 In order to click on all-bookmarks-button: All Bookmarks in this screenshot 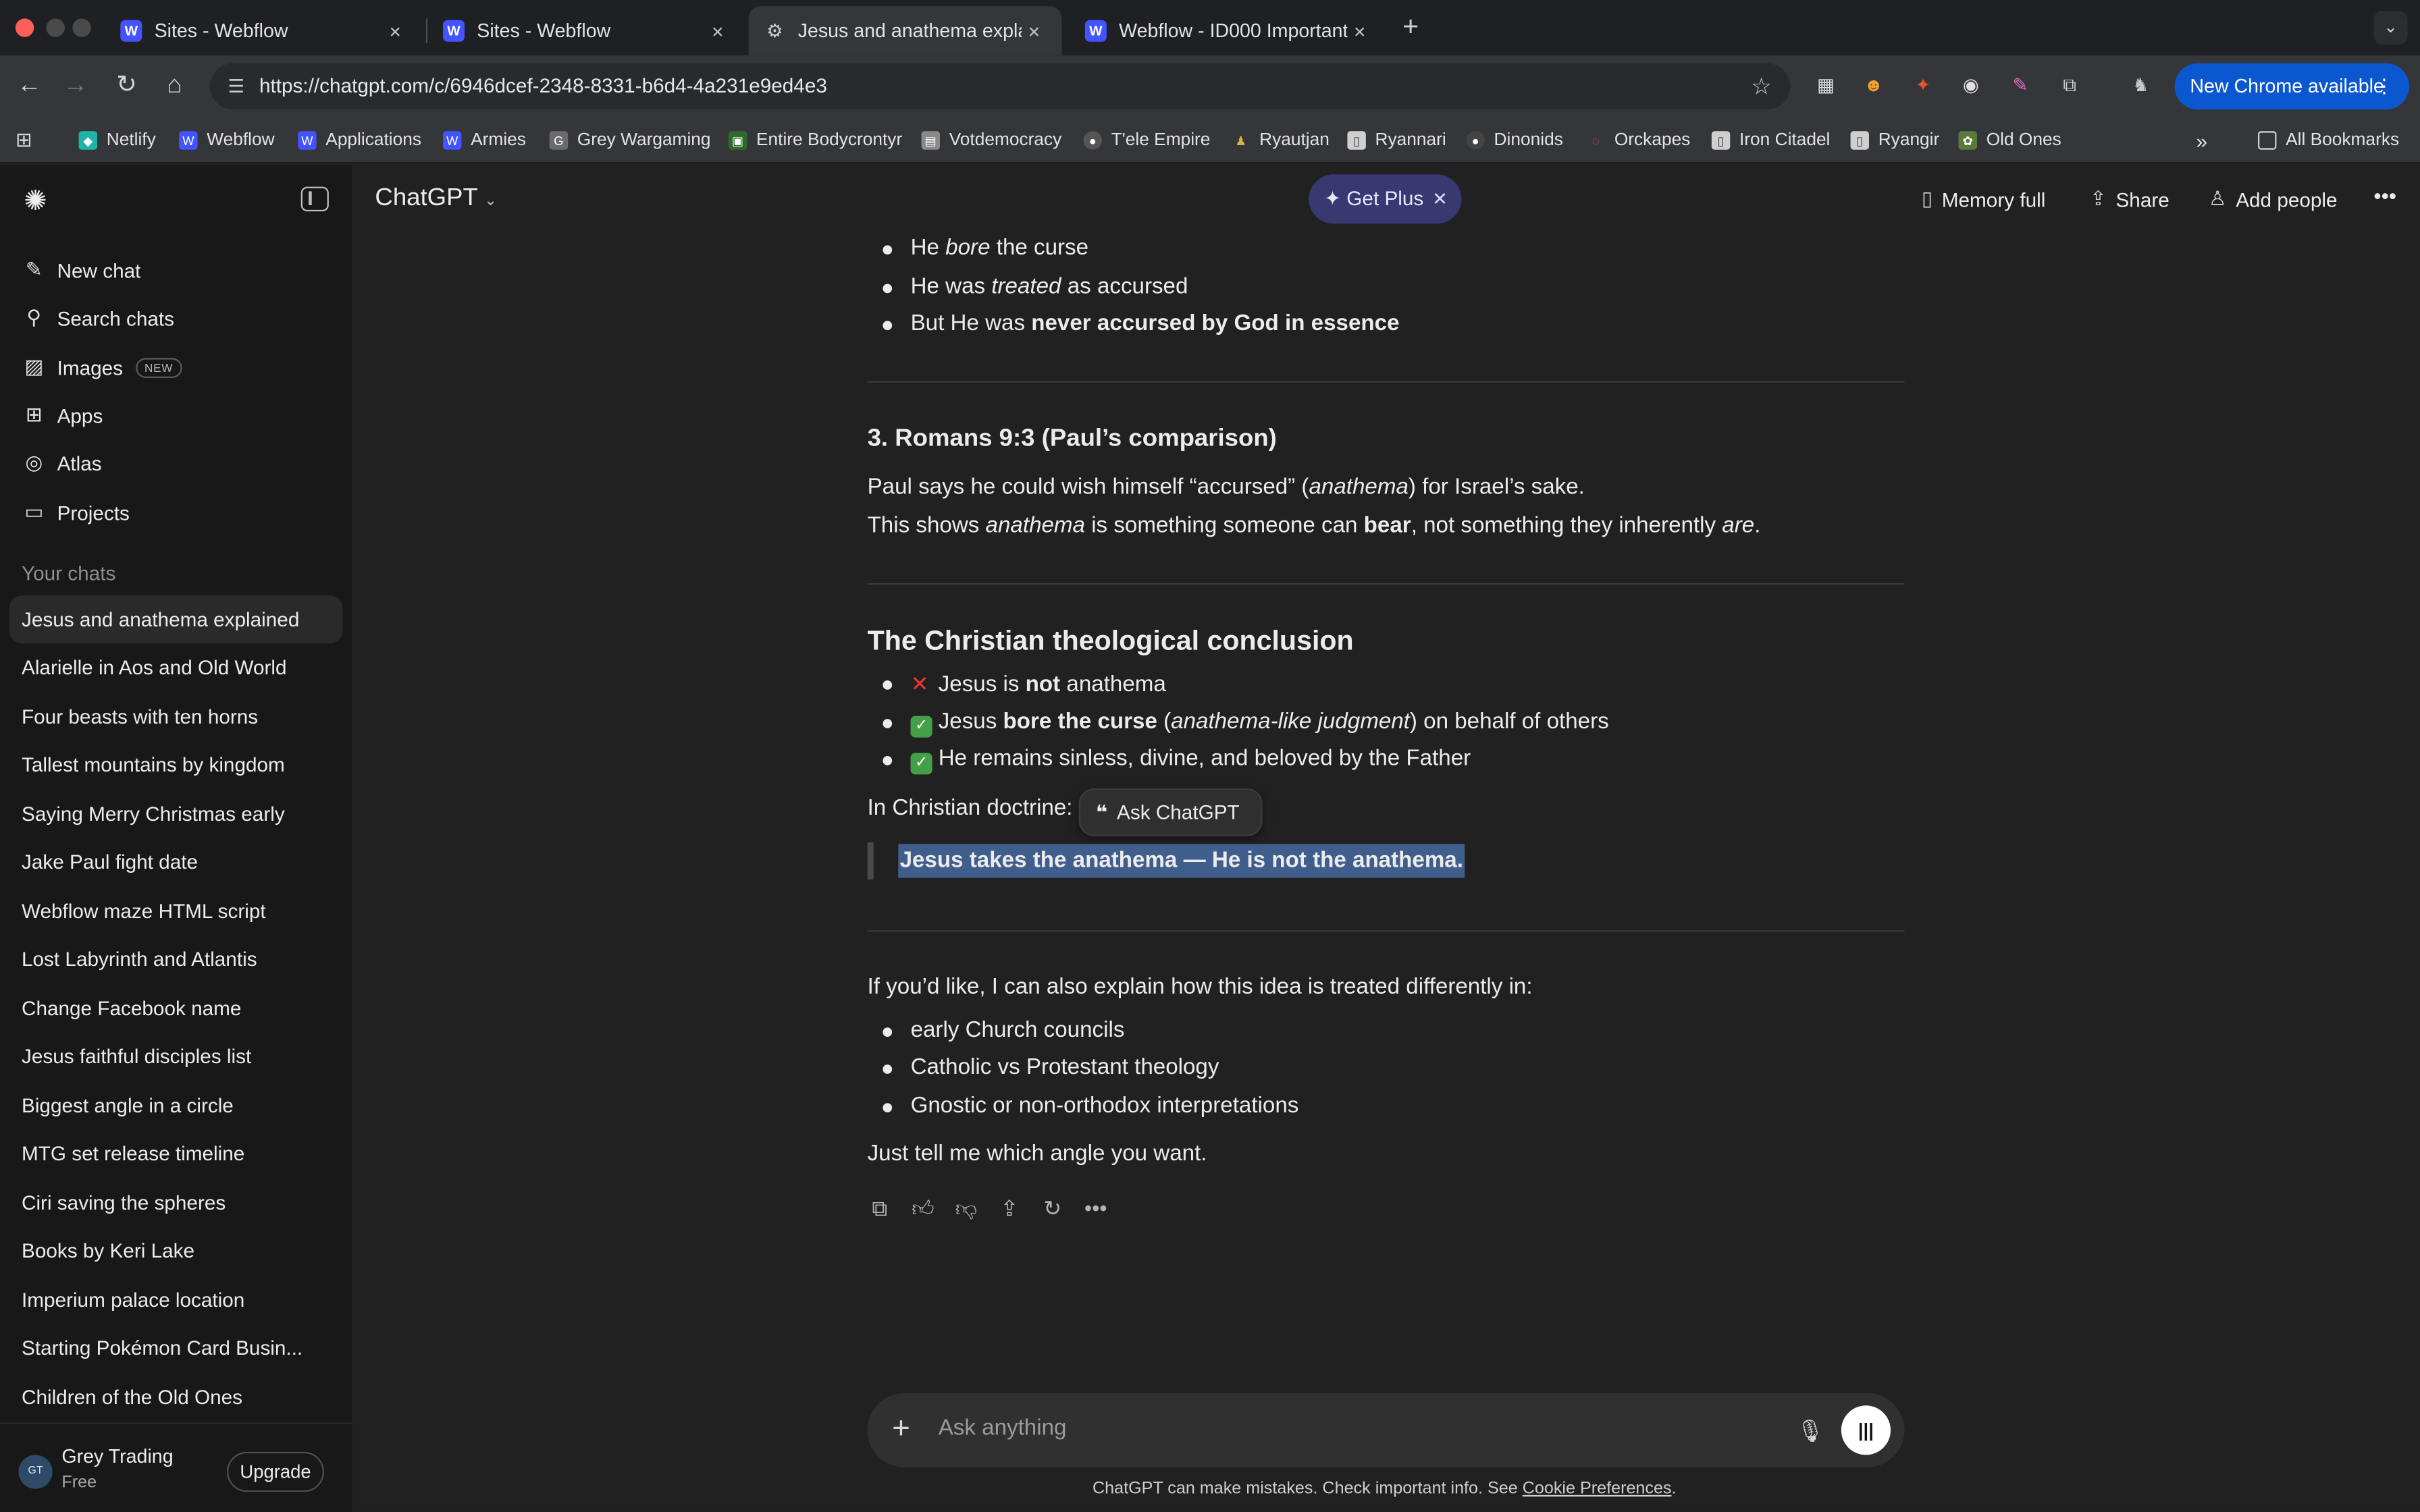, I will do `click(2328, 140)`.